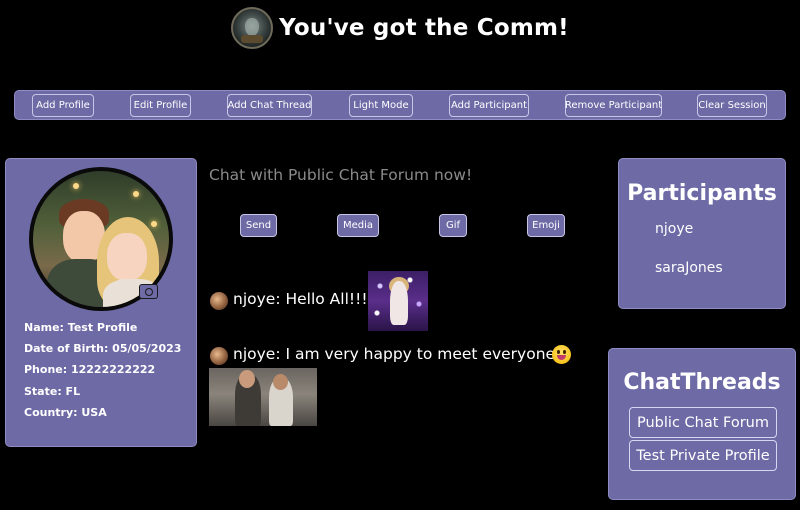  I want to click on shield-emblem-icon, so click(252, 28).